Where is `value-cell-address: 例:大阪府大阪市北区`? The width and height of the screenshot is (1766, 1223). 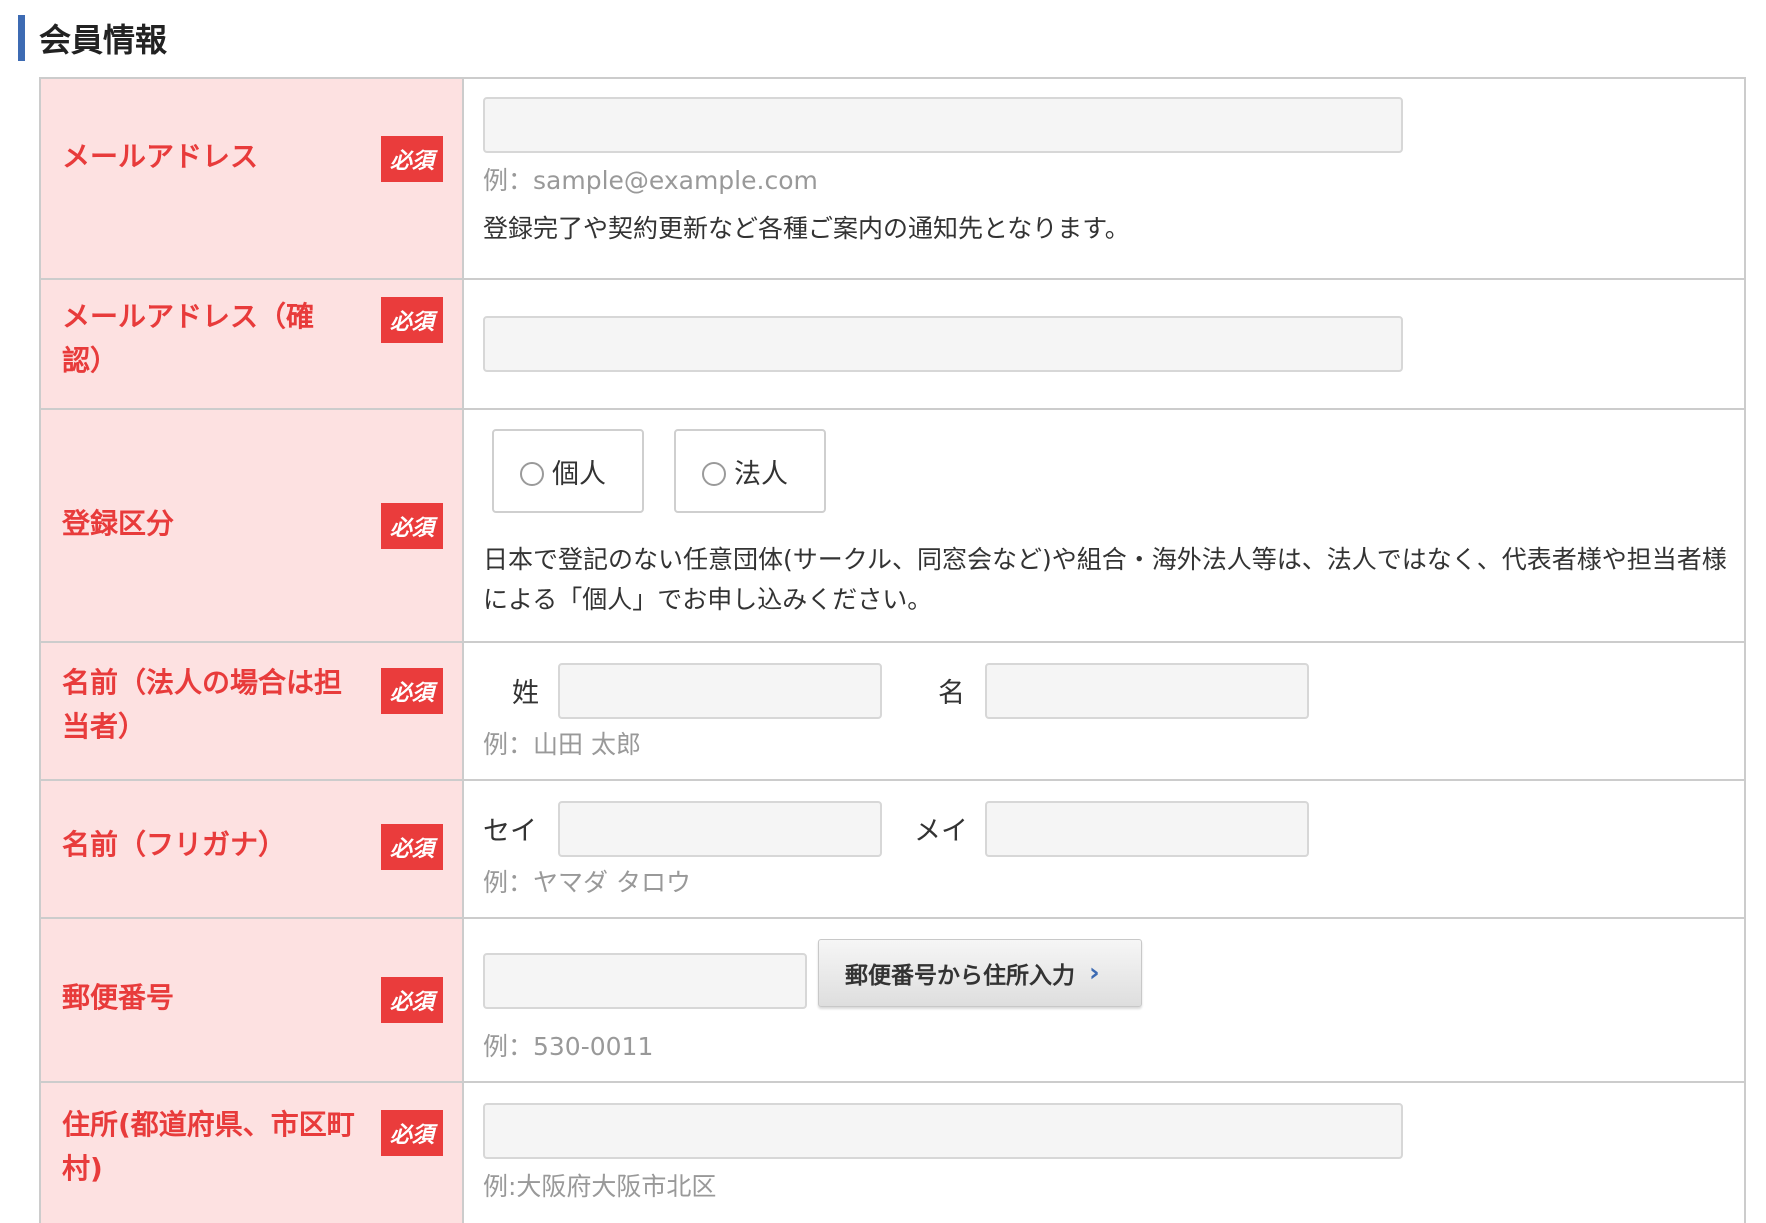 value-cell-address: 例:大阪府大阪市北区 is located at coordinates (1104, 1153).